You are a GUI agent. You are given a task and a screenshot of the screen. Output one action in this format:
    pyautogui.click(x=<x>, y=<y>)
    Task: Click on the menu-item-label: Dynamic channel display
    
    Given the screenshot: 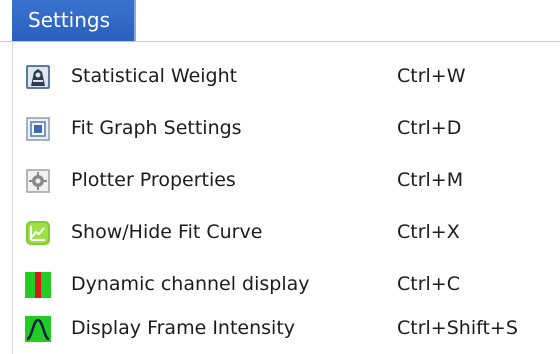 What is the action you would take?
    pyautogui.click(x=190, y=284)
    